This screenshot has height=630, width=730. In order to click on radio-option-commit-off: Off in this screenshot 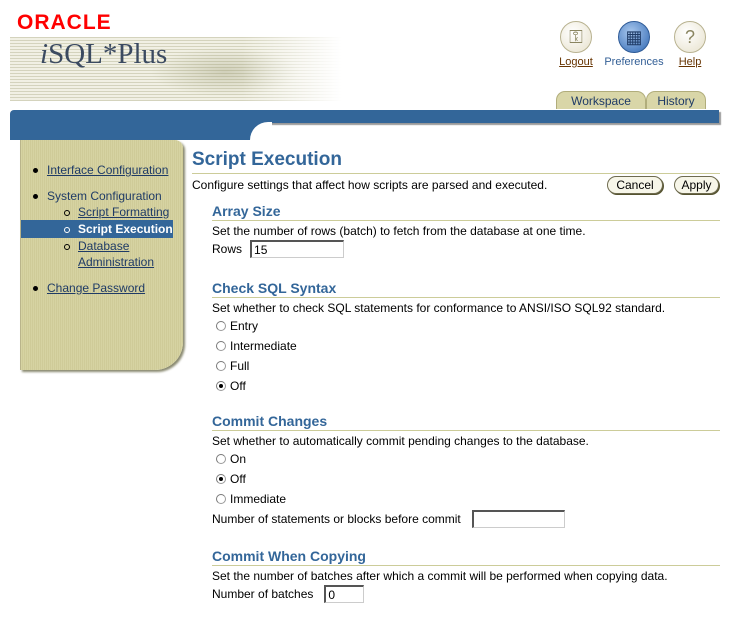, I will do `click(466, 479)`.